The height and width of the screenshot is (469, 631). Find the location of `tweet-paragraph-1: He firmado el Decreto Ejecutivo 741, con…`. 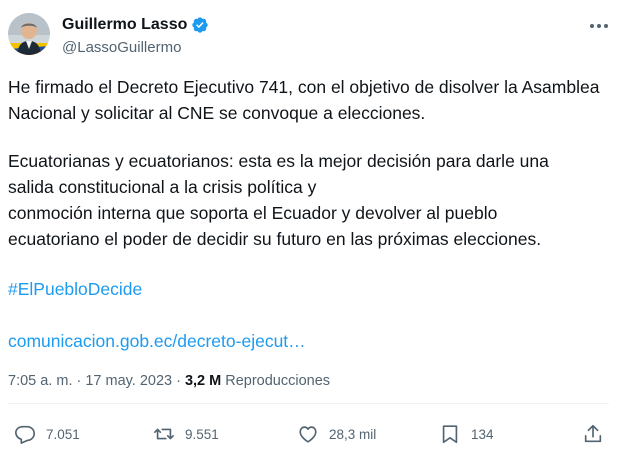

tweet-paragraph-1: He firmado el Decreto Ejecutivo 741, con… is located at coordinates (304, 100).